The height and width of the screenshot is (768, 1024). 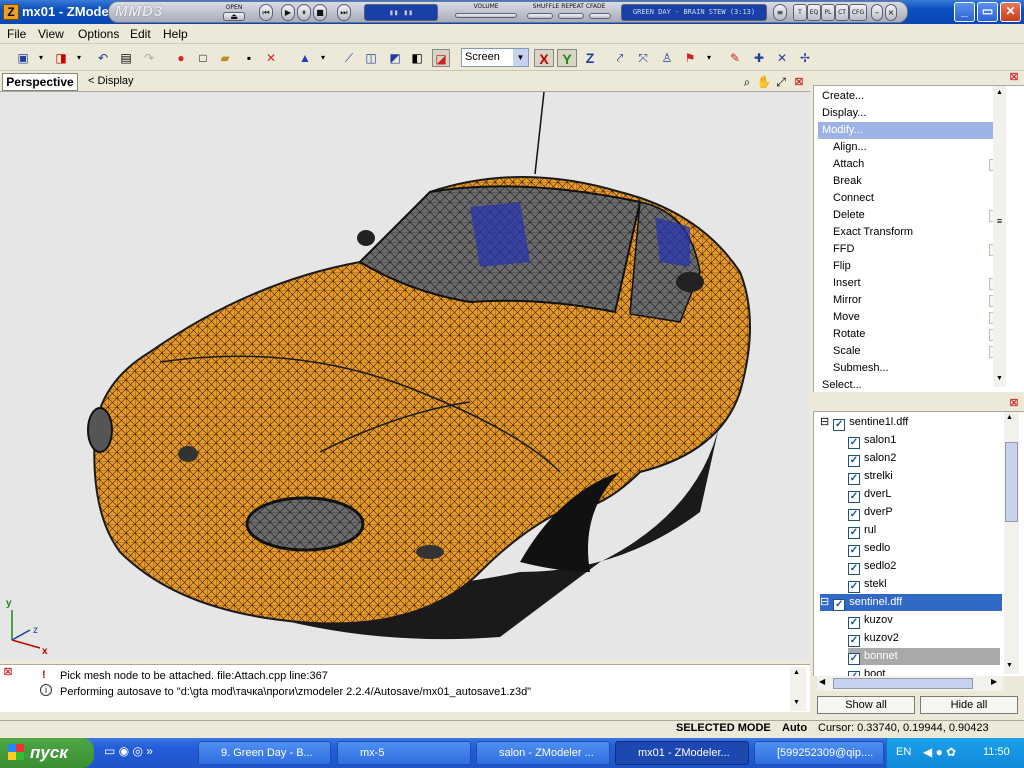 I want to click on language-indicator: EN, so click(x=903, y=752).